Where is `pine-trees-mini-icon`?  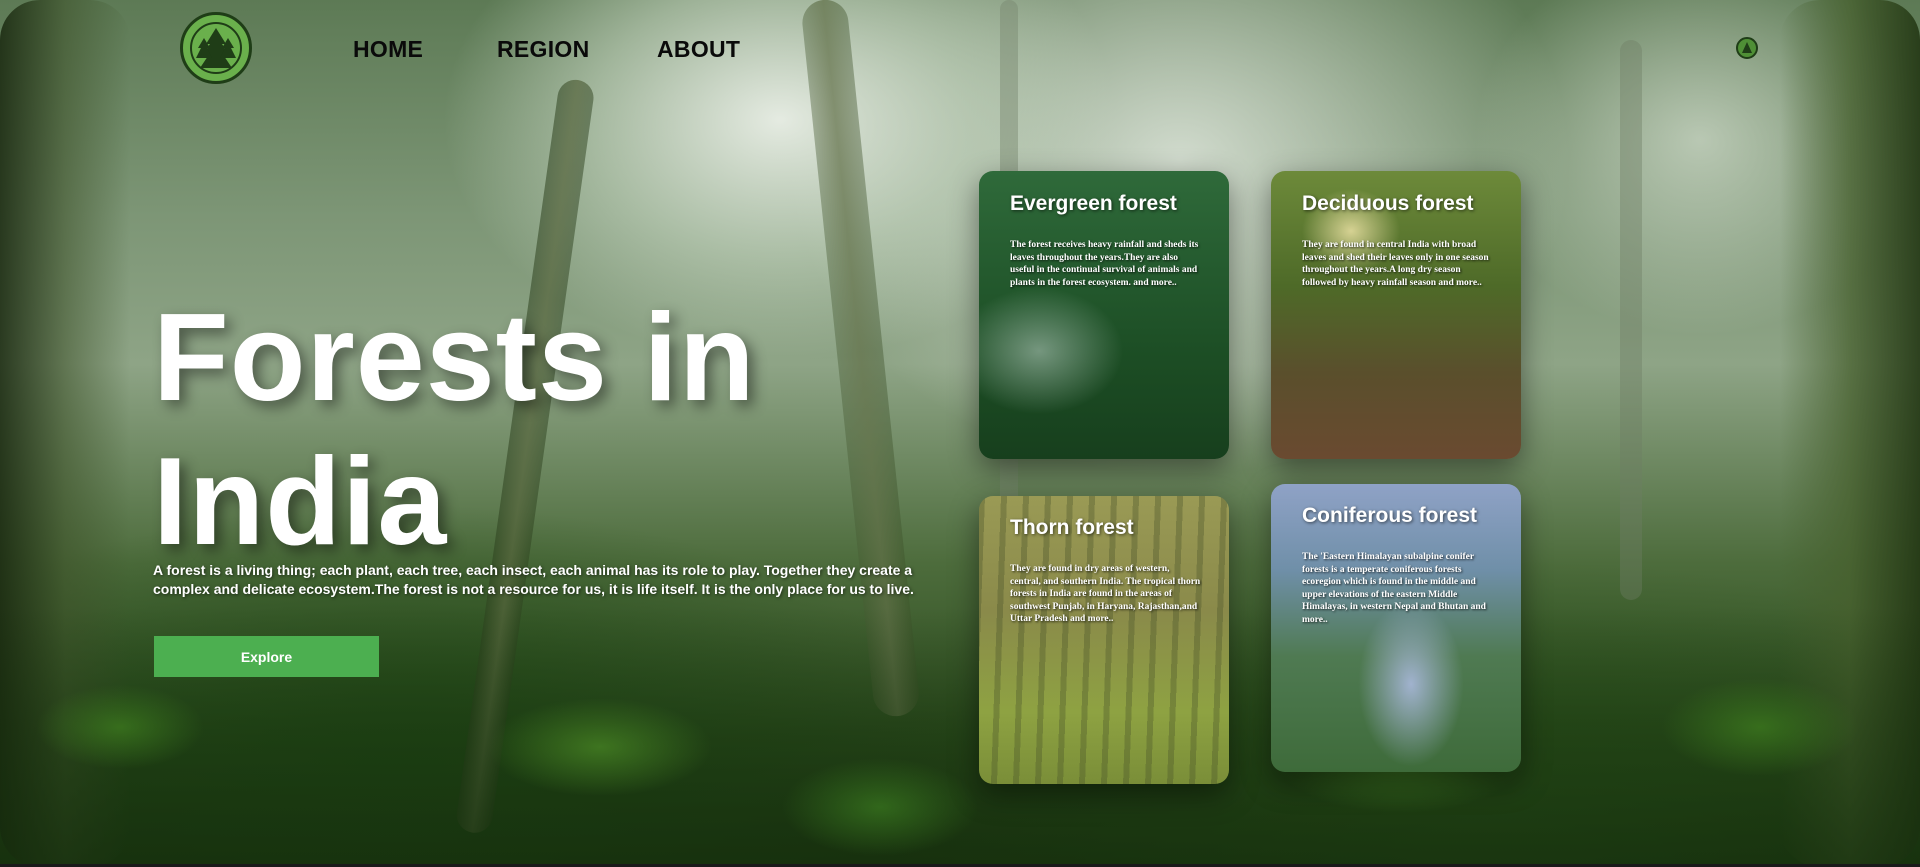 pine-trees-mini-icon is located at coordinates (1747, 48).